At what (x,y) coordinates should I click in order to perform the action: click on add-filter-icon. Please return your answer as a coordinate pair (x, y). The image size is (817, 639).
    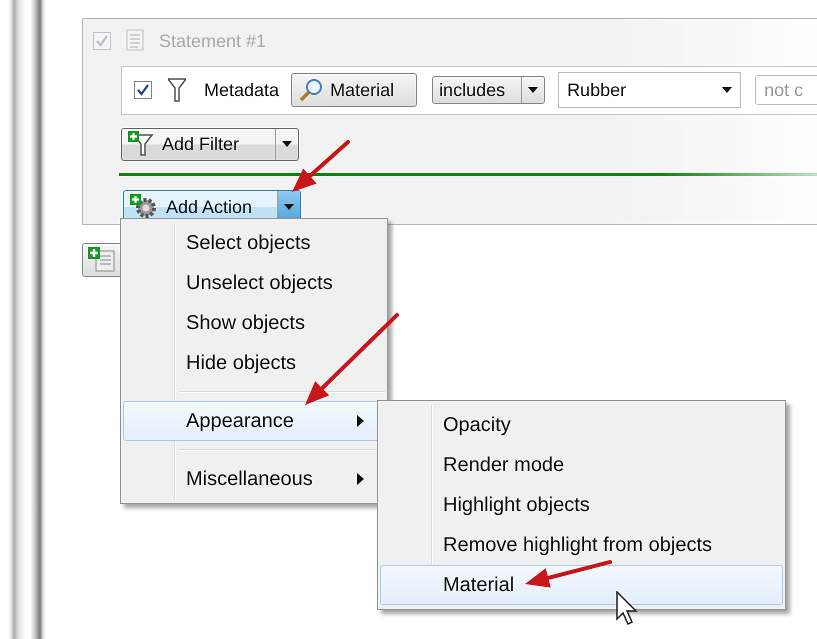
    Looking at the image, I should click on (141, 144).